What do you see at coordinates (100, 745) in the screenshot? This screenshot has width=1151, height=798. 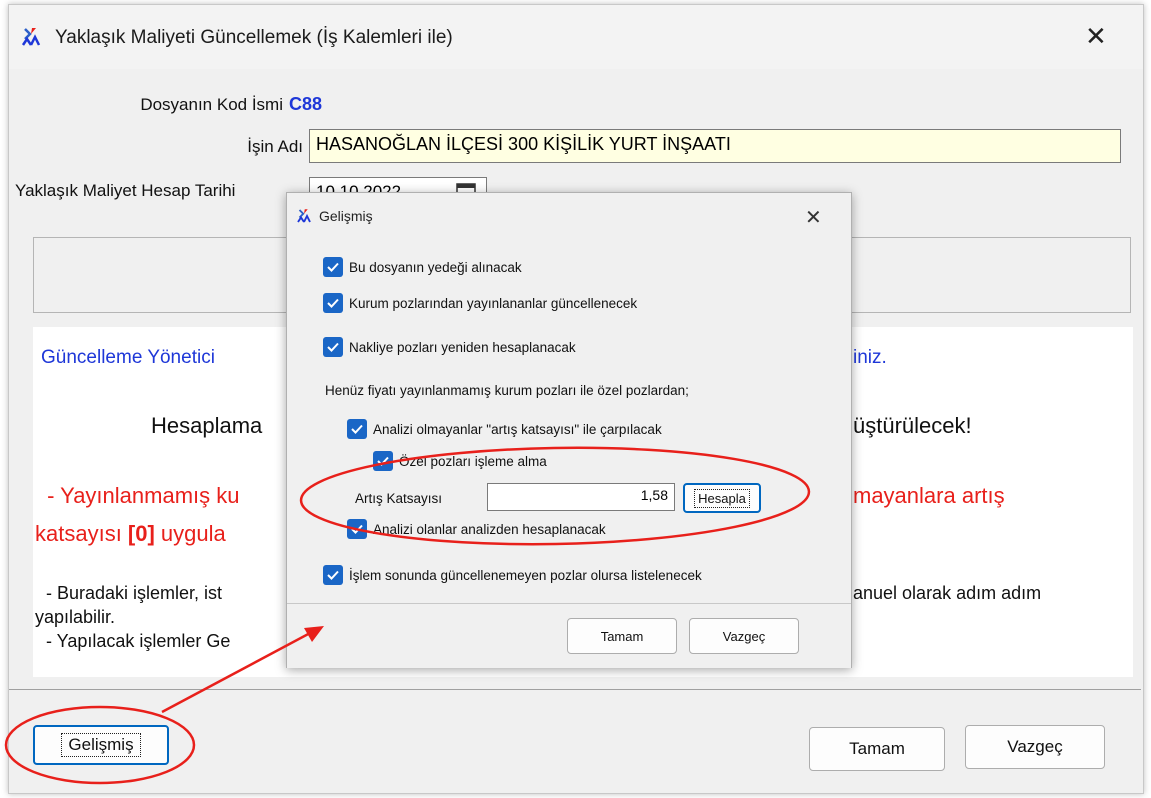 I see `annotation-ellipse-advanced` at bounding box center [100, 745].